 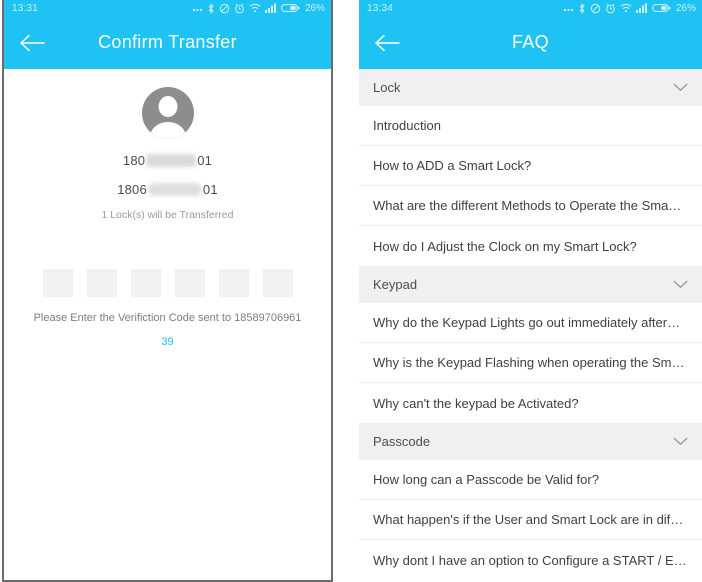 I want to click on faq-item: Introduction, so click(x=530, y=126).